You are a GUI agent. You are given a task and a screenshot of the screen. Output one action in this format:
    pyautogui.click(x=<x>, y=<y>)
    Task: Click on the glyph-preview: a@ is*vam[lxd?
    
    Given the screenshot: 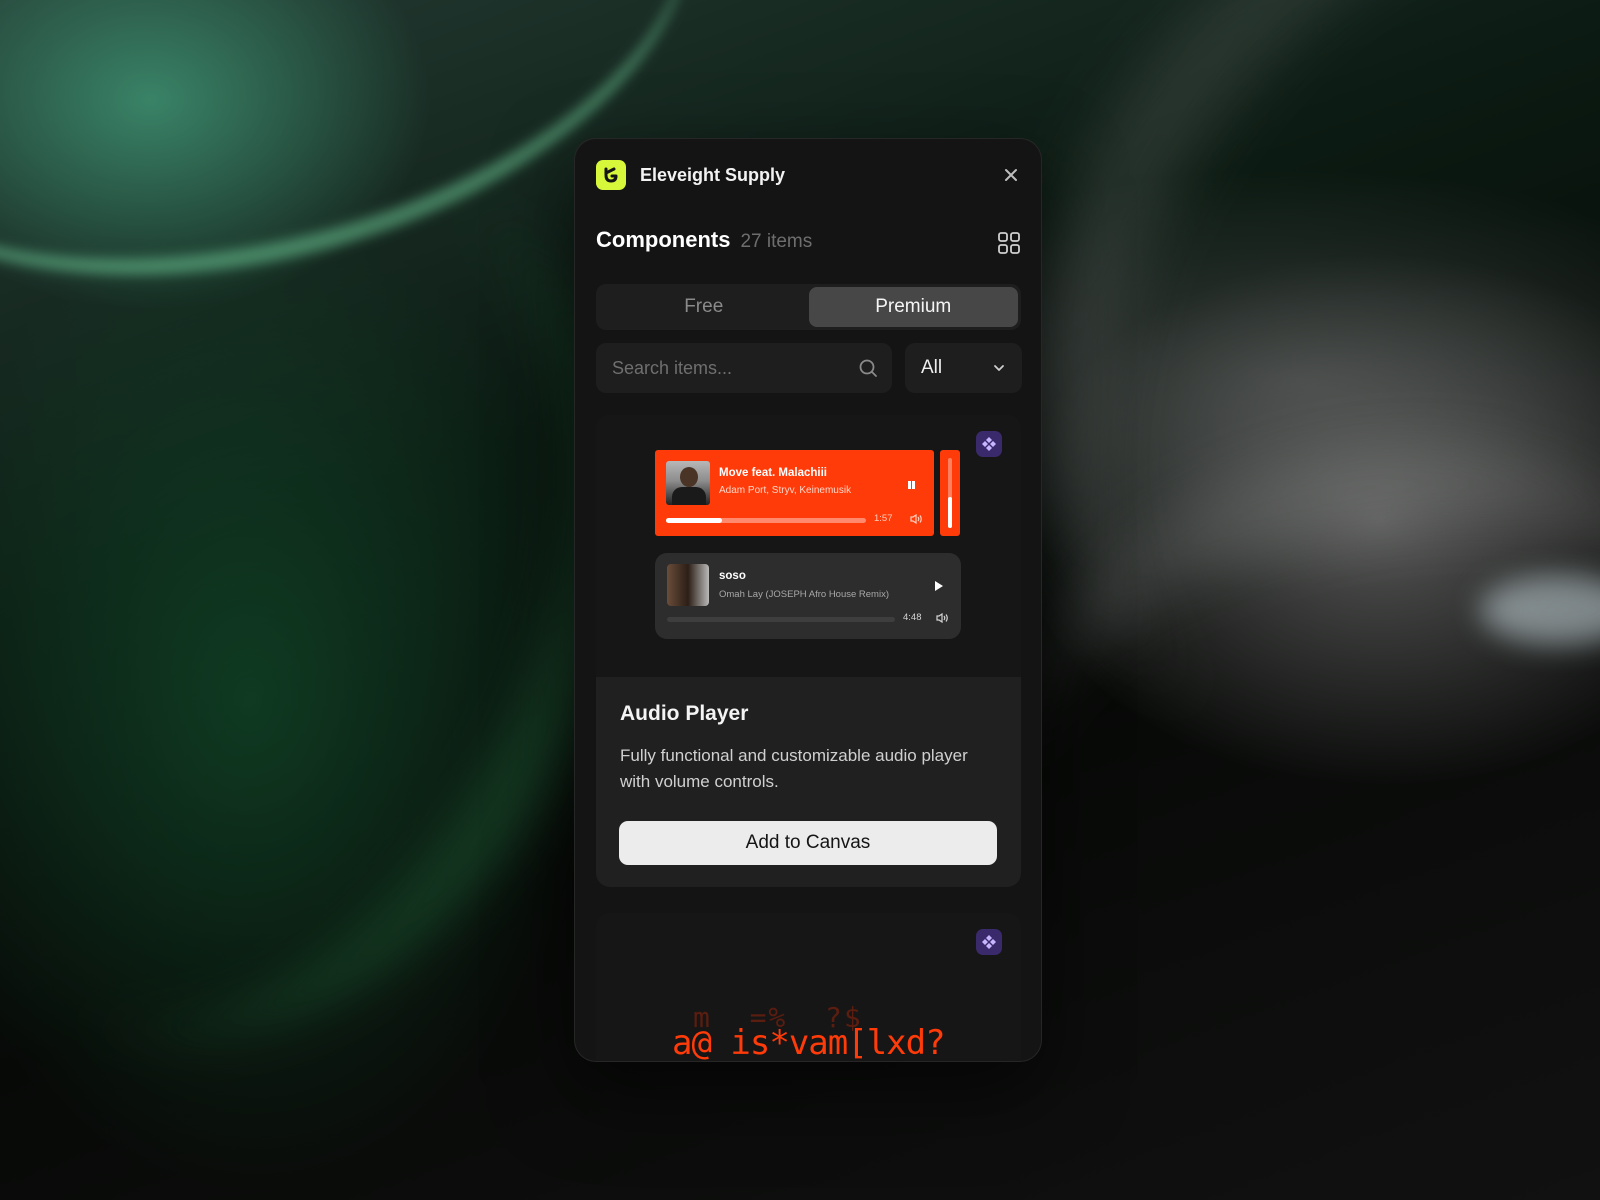 What is the action you would take?
    pyautogui.click(x=809, y=1042)
    